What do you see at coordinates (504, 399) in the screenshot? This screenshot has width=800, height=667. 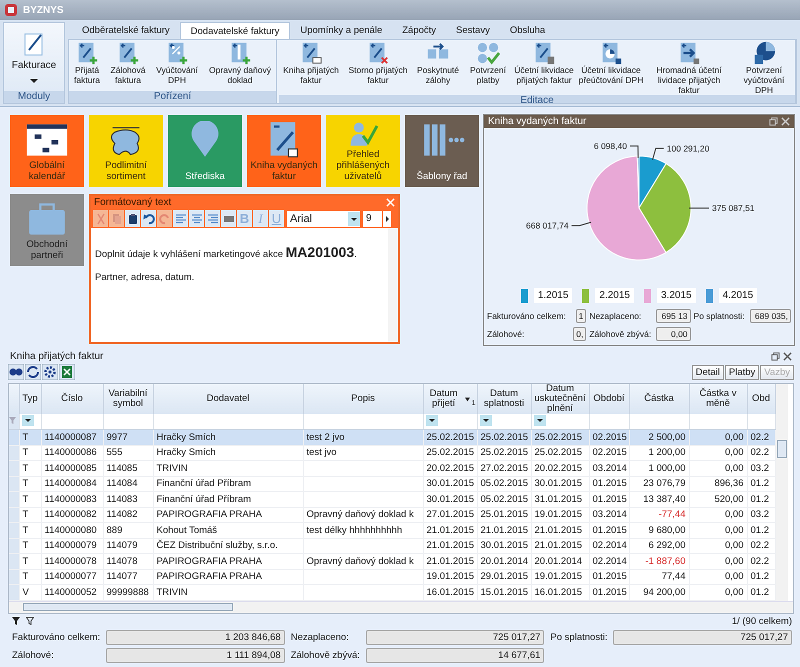 I see `column-header: Datum splatnosti` at bounding box center [504, 399].